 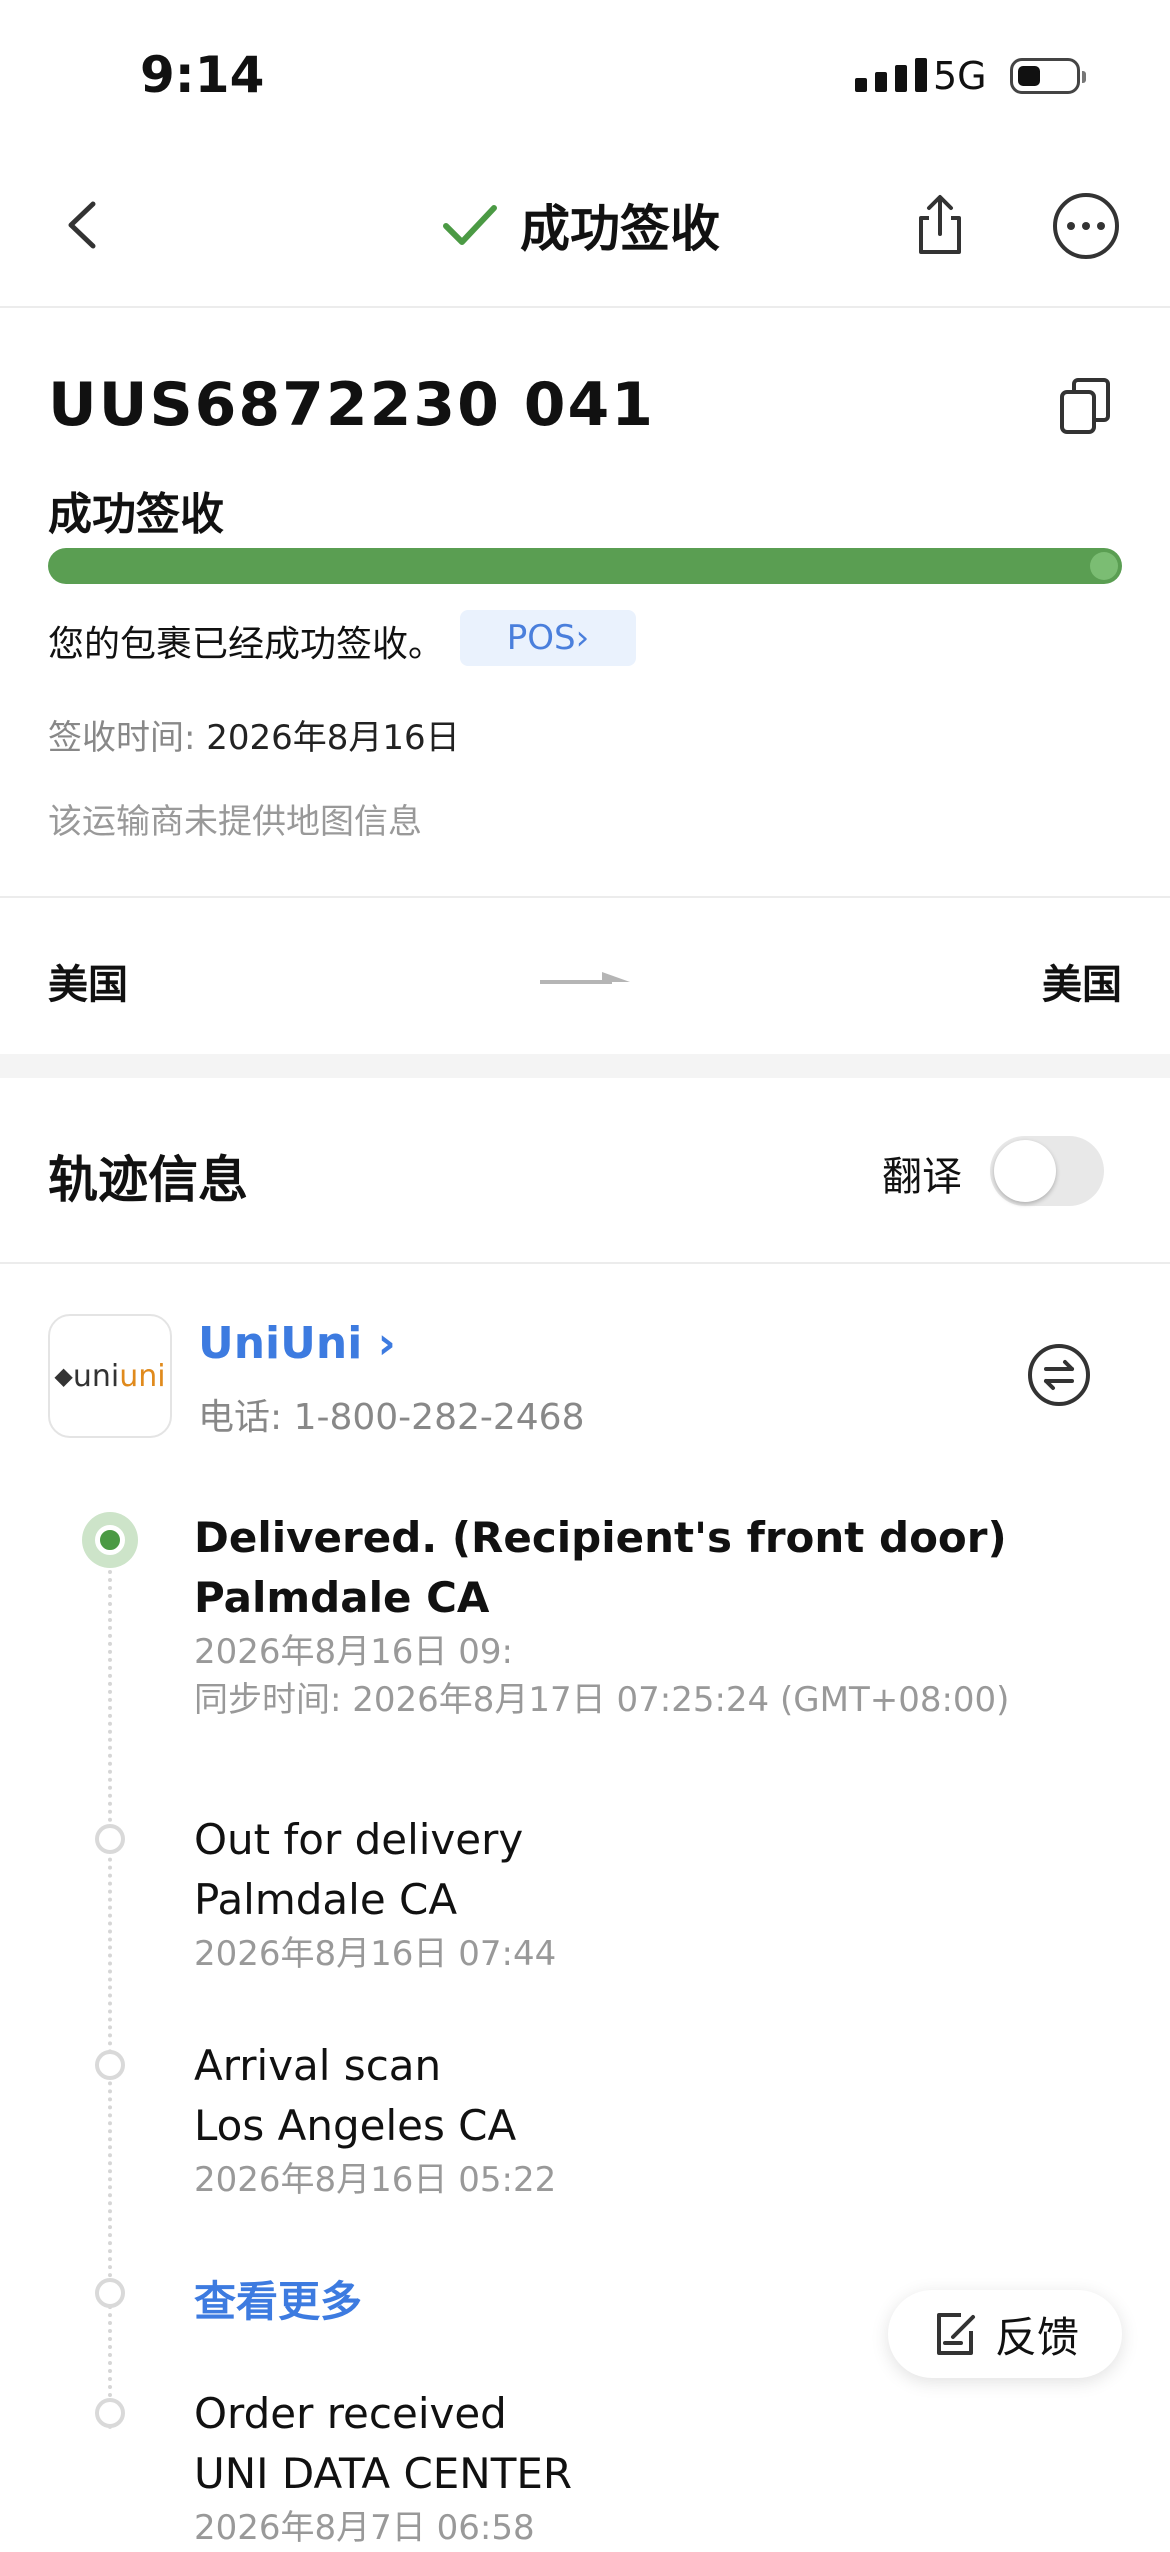 I want to click on signal-icon, so click(x=891, y=75).